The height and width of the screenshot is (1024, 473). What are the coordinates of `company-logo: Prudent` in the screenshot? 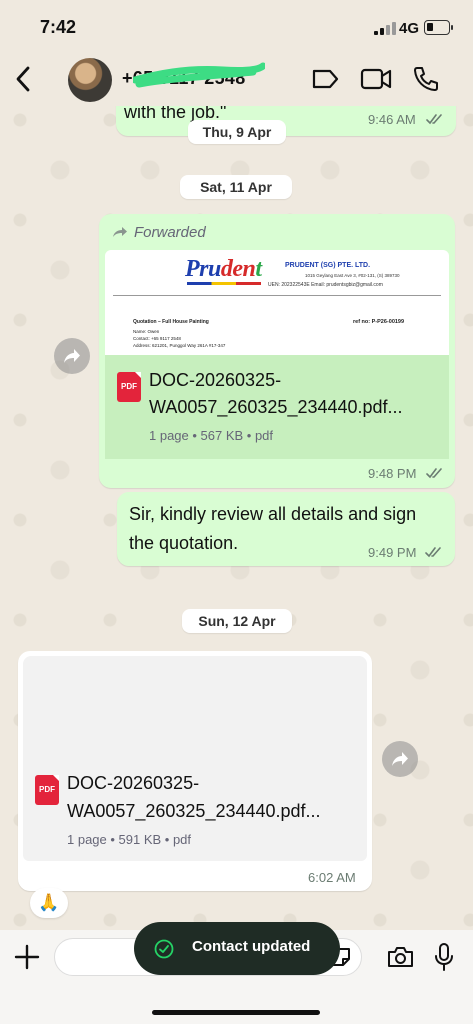 It's located at (223, 269).